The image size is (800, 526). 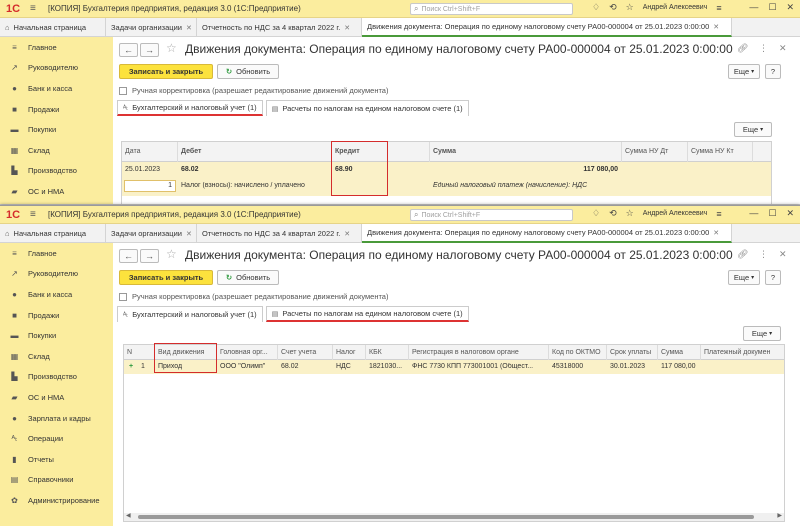 I want to click on sidebar-item-salary: ● Зарплата и кадры, so click(x=56, y=418).